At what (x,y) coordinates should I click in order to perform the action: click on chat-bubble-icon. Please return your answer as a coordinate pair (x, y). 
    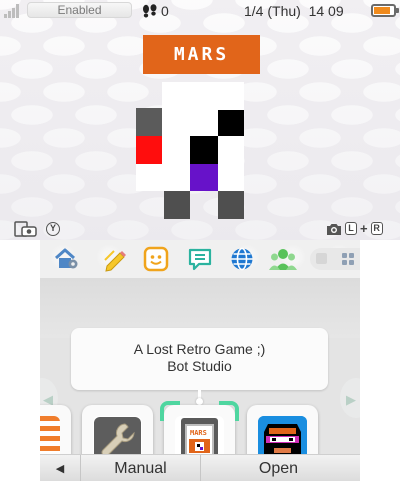
    Looking at the image, I should click on (200, 259).